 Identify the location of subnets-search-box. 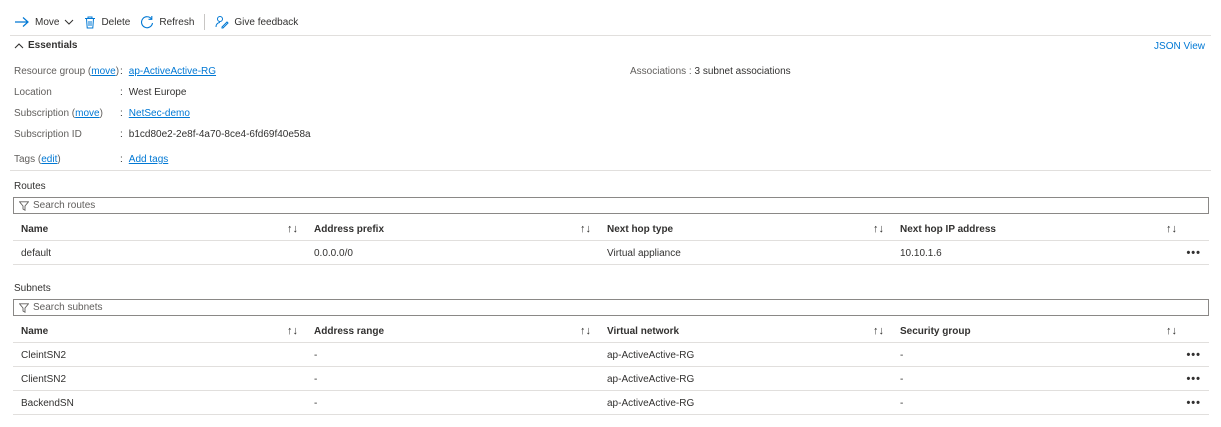
(611, 307).